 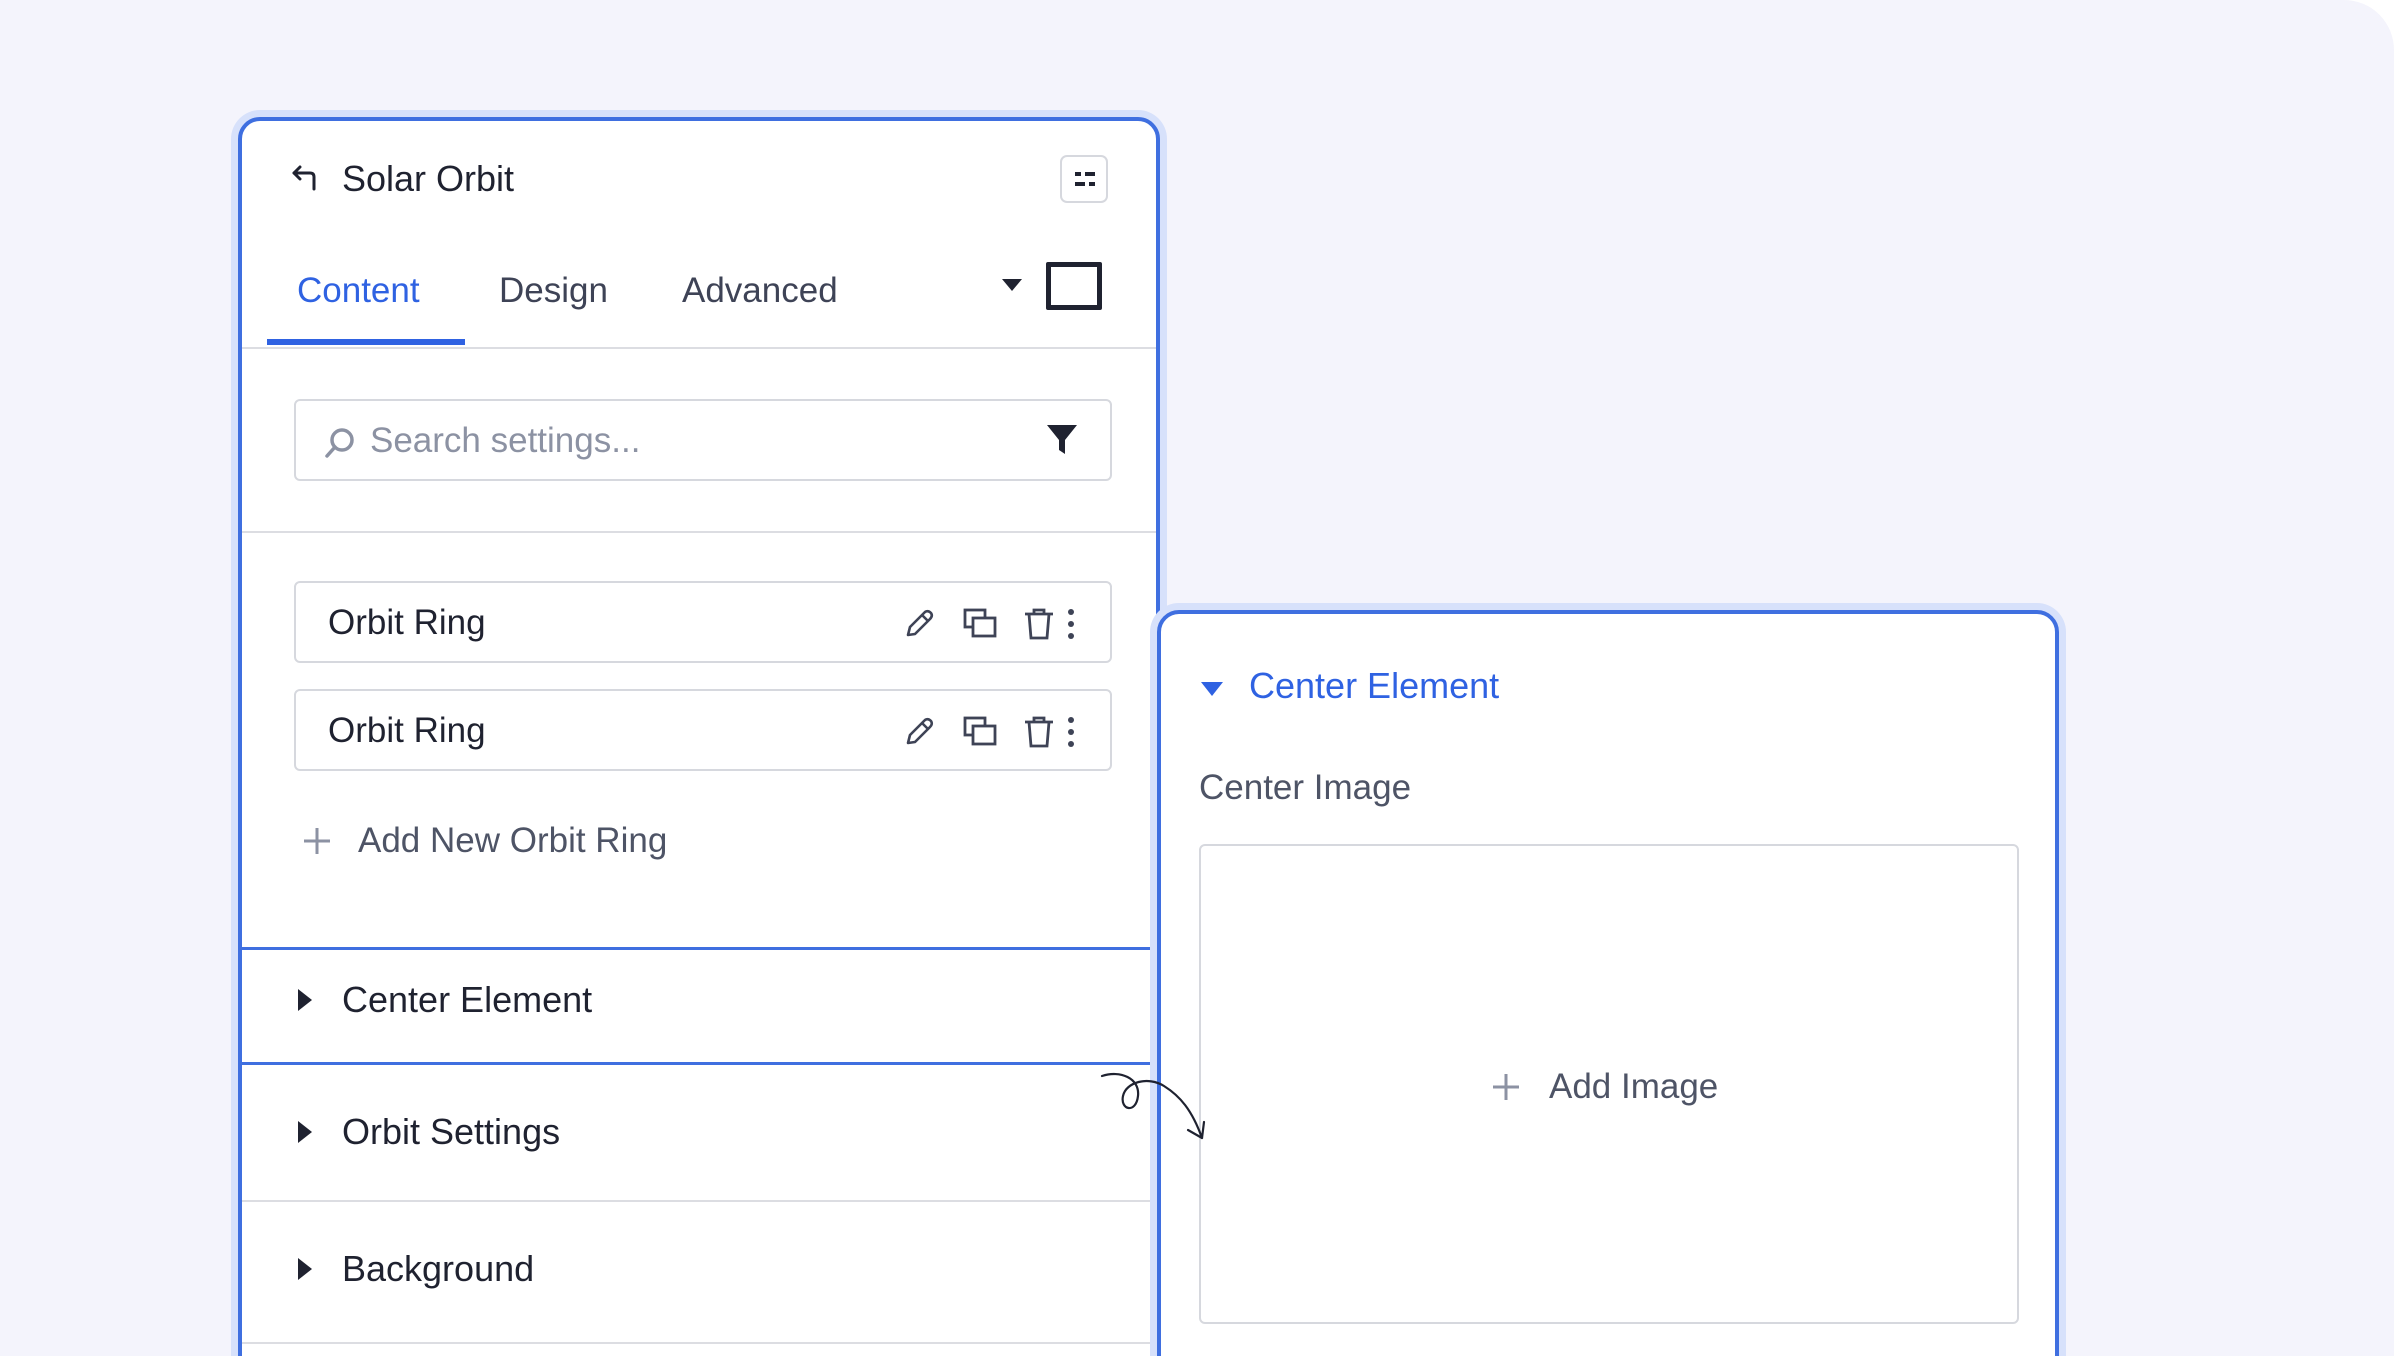 What do you see at coordinates (1153, 1106) in the screenshot?
I see `connector-arrow-icon` at bounding box center [1153, 1106].